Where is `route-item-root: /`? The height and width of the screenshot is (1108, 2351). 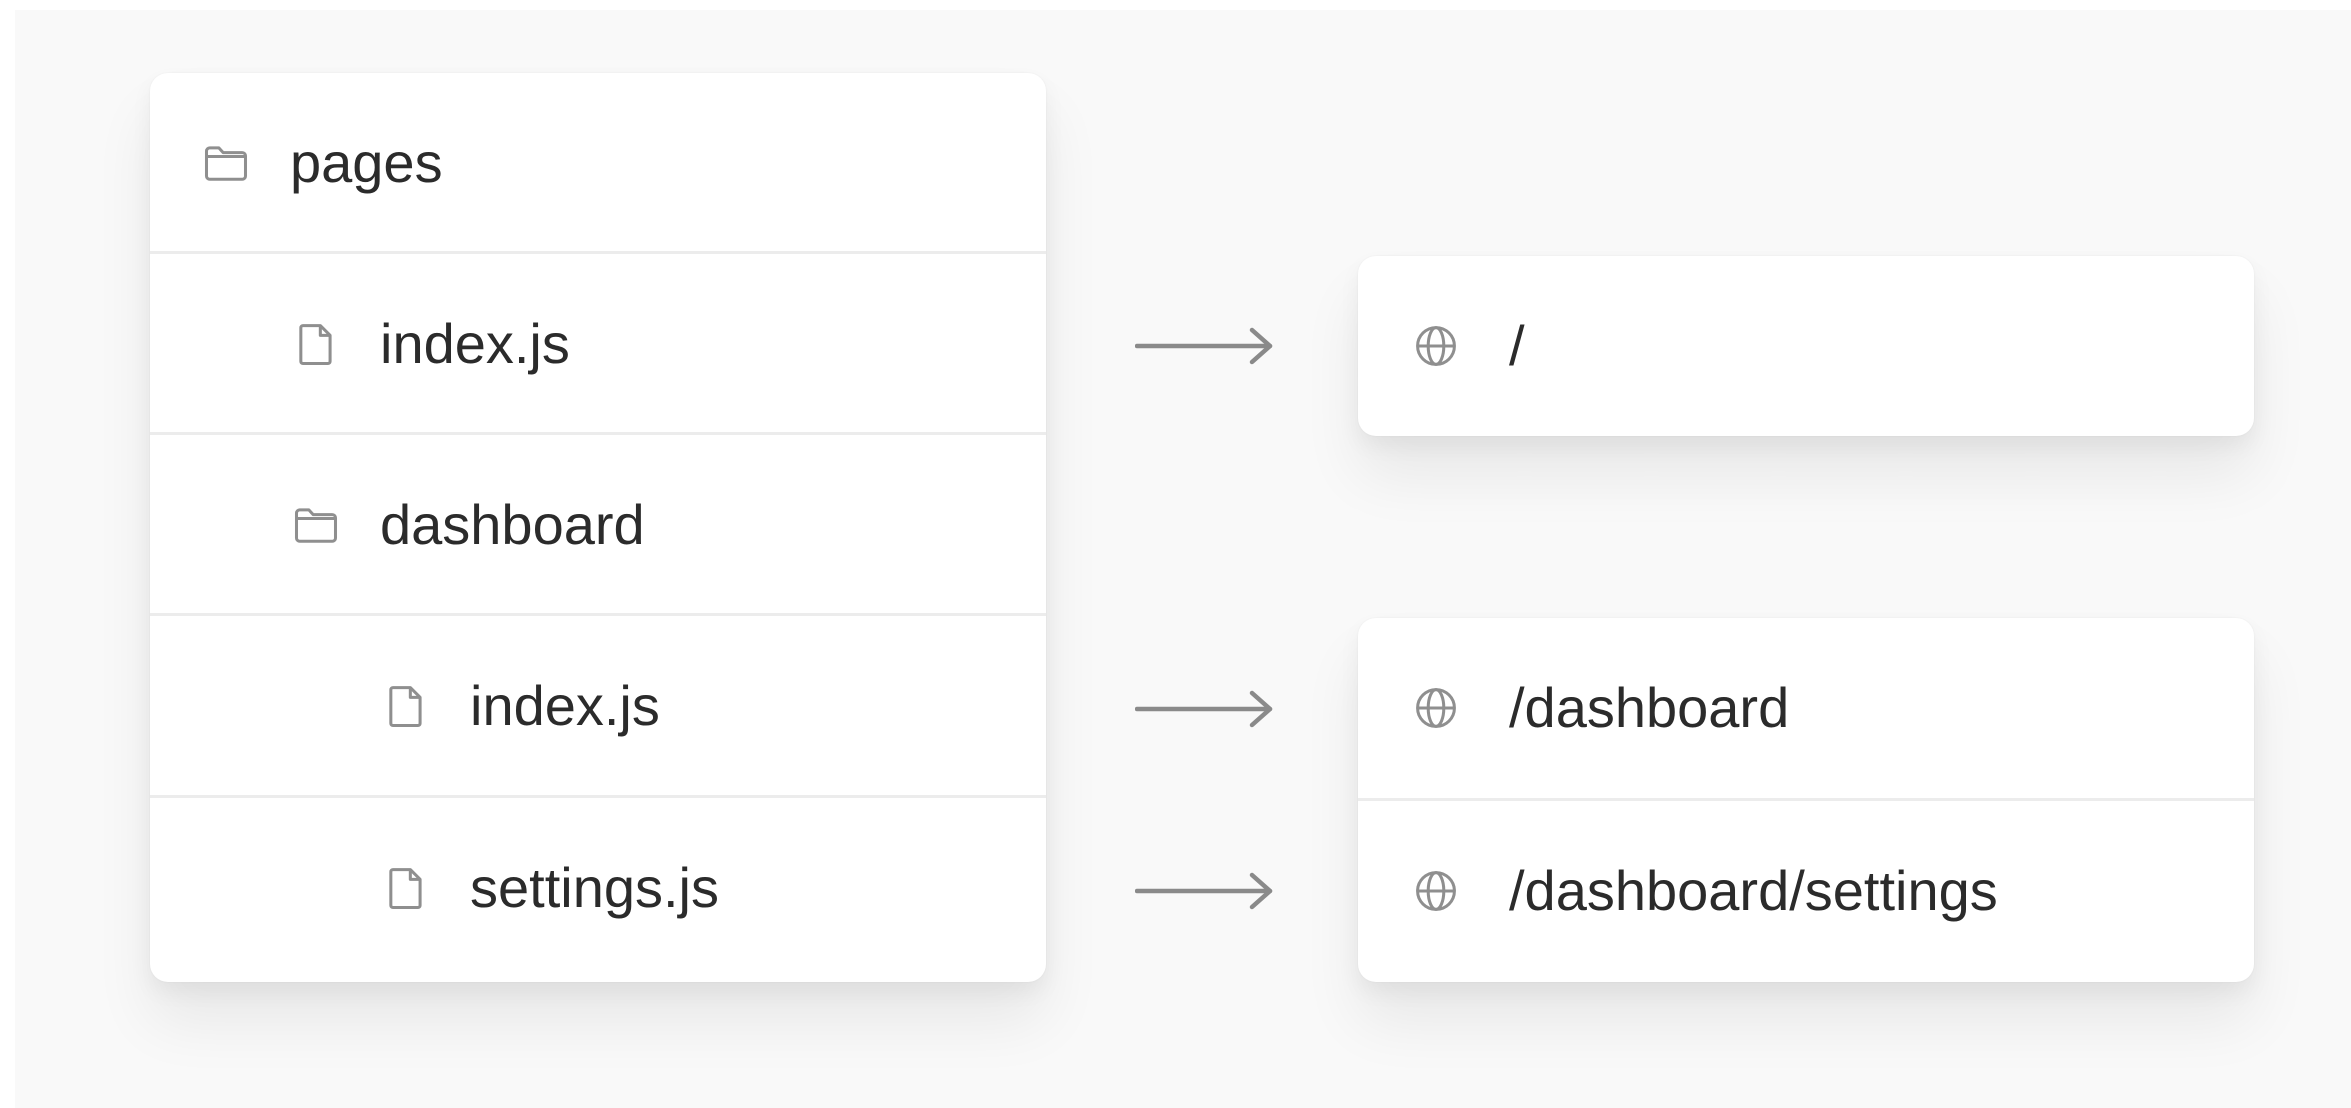 route-item-root: / is located at coordinates (1806, 346).